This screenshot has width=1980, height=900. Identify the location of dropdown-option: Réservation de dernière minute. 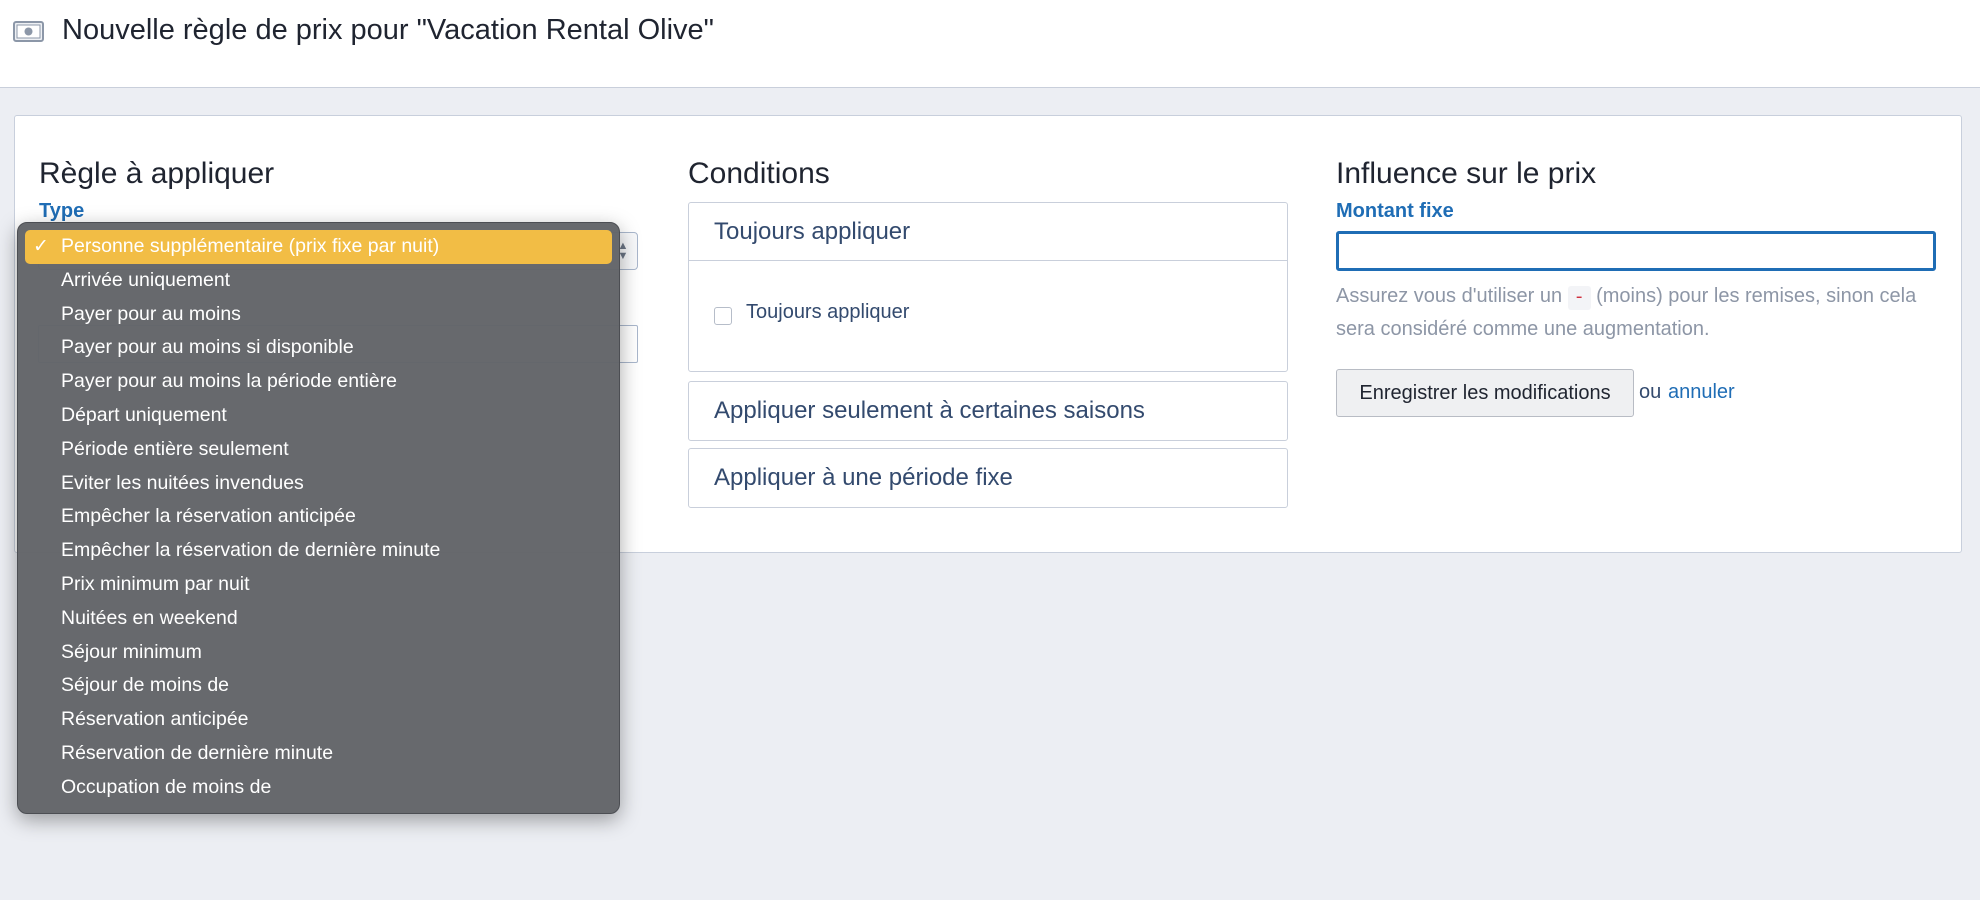
(318, 754).